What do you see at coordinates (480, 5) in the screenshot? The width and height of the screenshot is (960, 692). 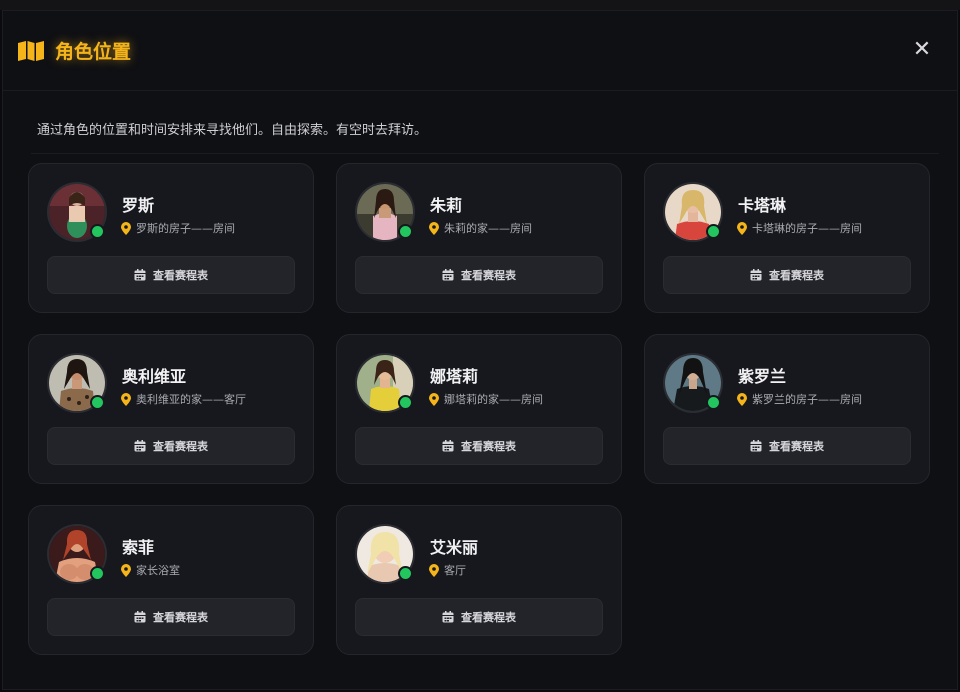 I see `top-strip` at bounding box center [480, 5].